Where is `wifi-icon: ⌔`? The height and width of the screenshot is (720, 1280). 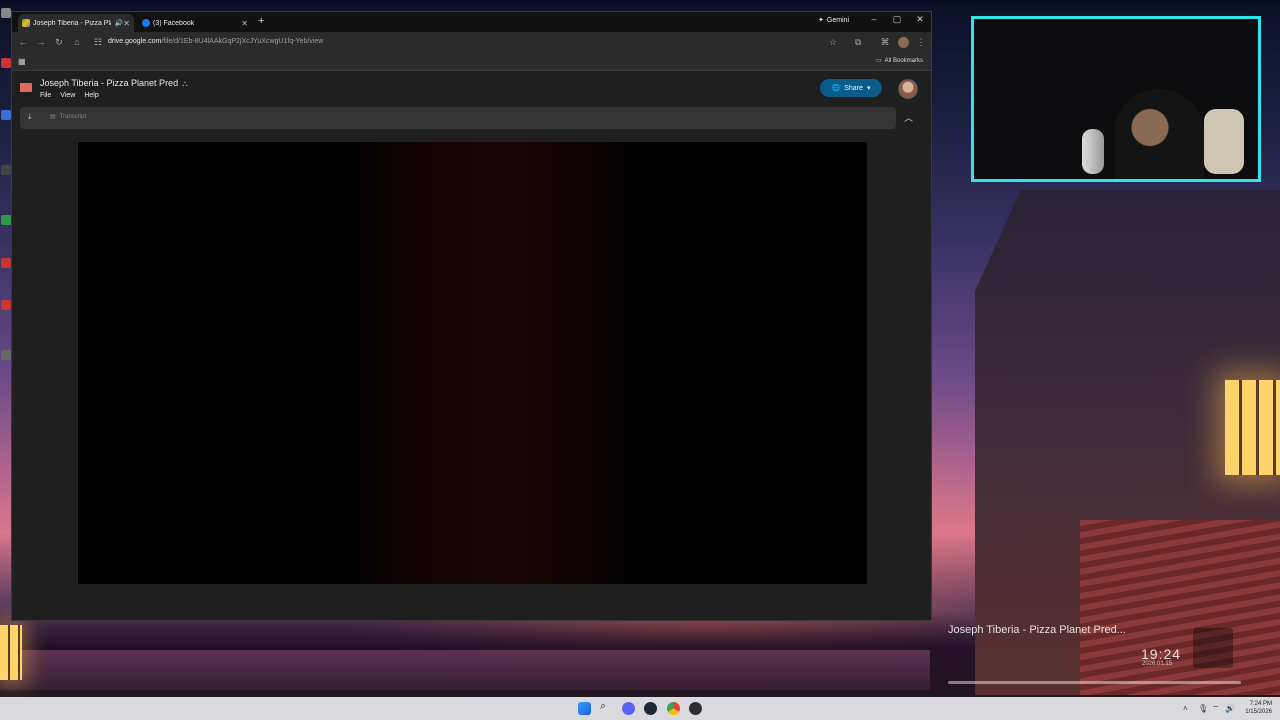
wifi-icon: ⌔ is located at coordinates (1216, 709).